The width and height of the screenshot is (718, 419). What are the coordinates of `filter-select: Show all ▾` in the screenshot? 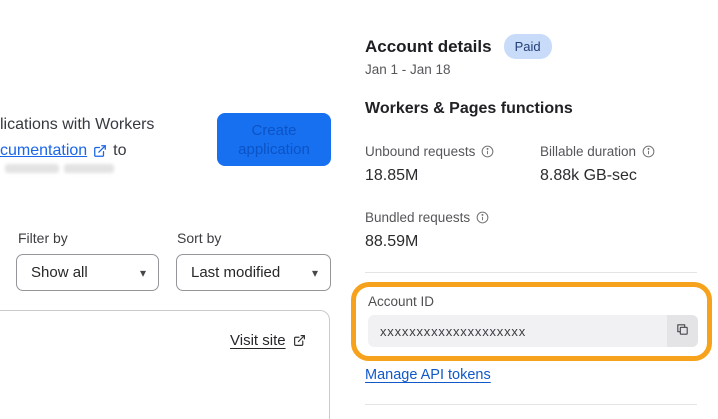 It's located at (87, 272).